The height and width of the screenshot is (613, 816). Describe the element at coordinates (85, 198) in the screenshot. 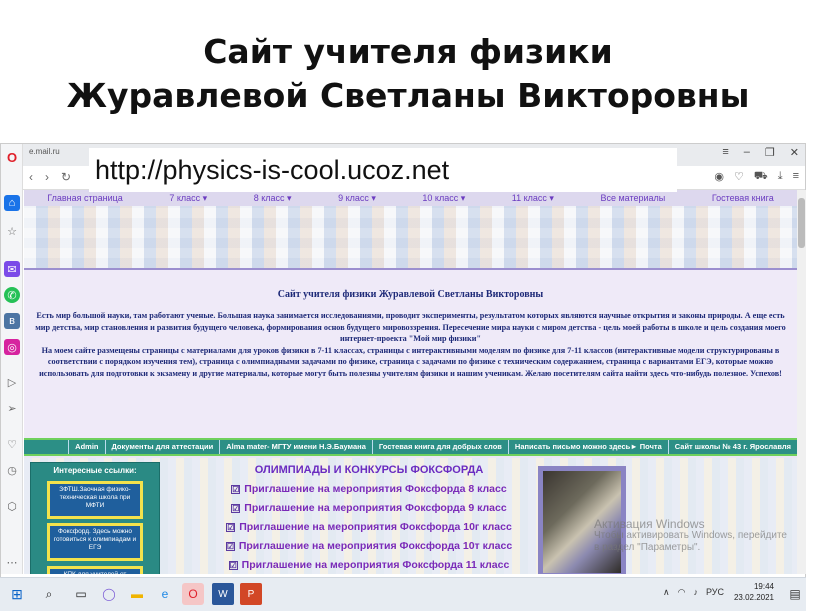

I see `nav-home: Главная страница` at that location.